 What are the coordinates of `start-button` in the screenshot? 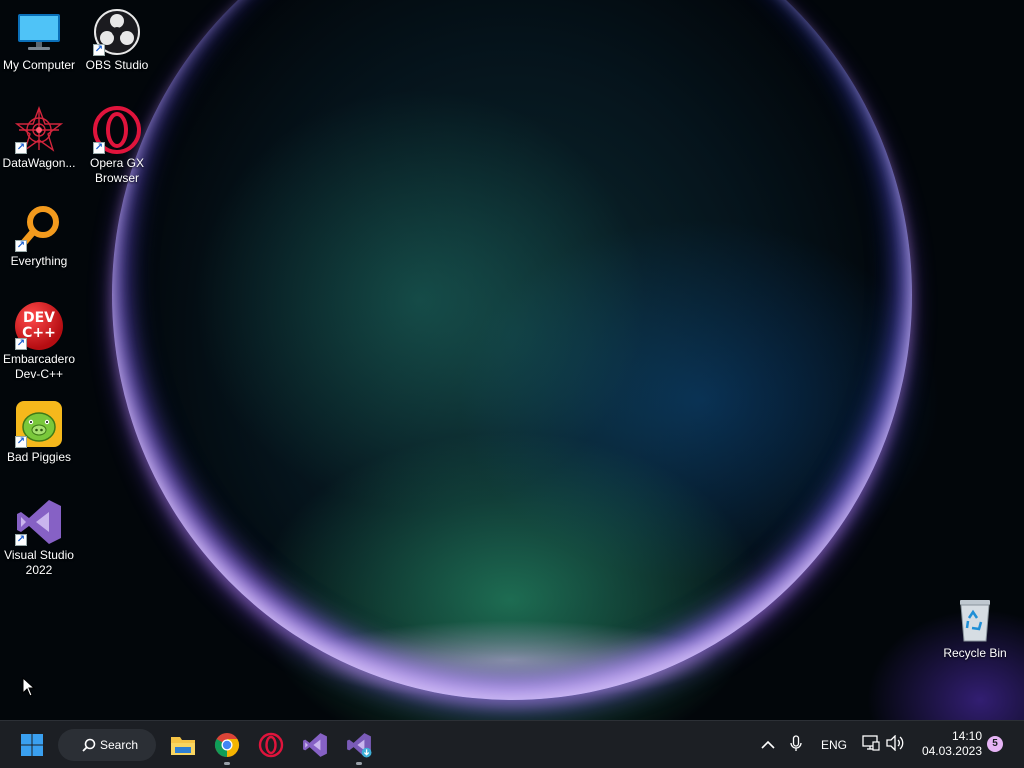 It's located at (32, 745).